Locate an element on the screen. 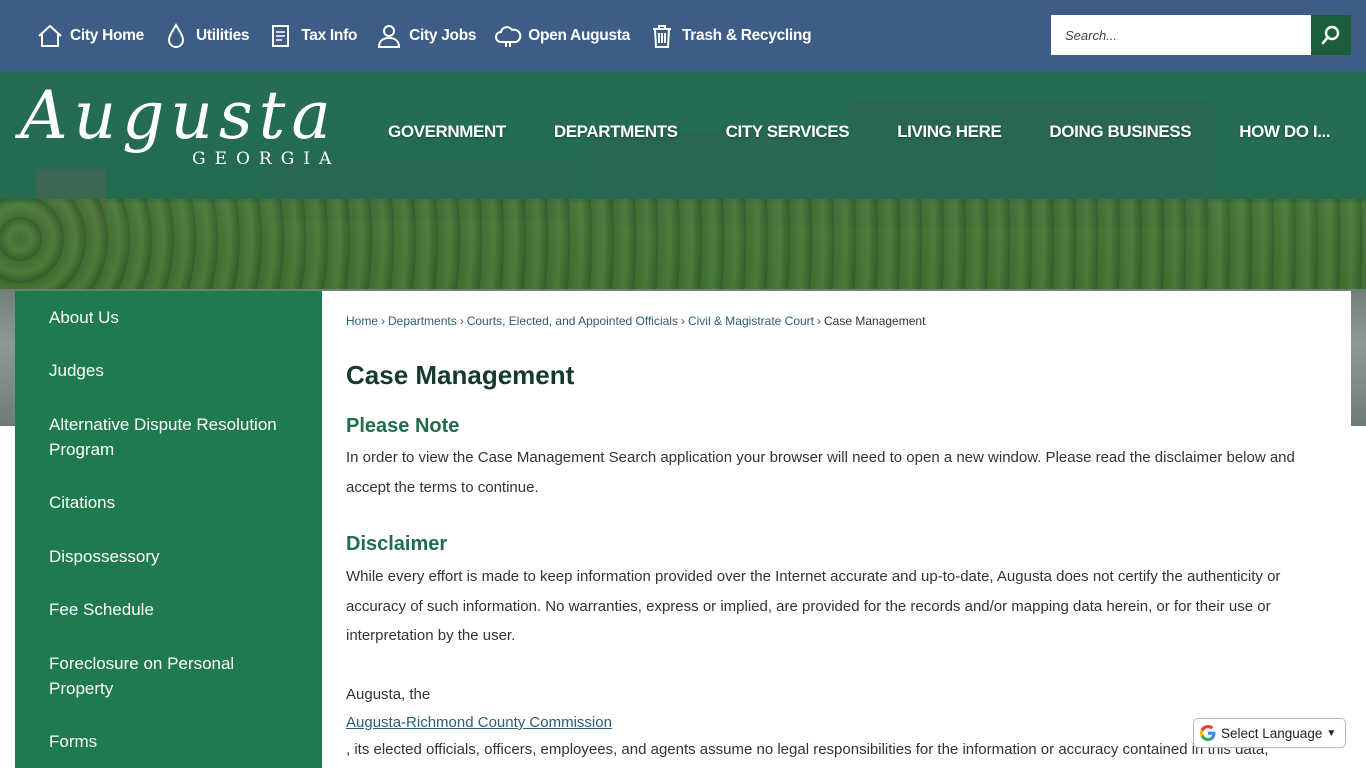 The image size is (1366, 768). augusta-prefix-text: Augusta, the is located at coordinates (388, 694).